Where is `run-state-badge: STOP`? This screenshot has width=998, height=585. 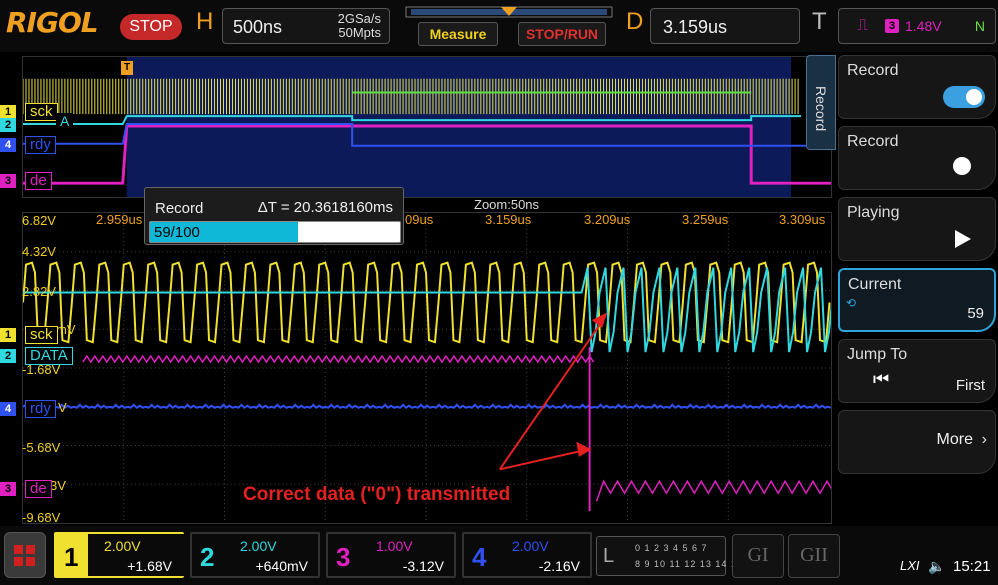 run-state-badge: STOP is located at coordinates (151, 27).